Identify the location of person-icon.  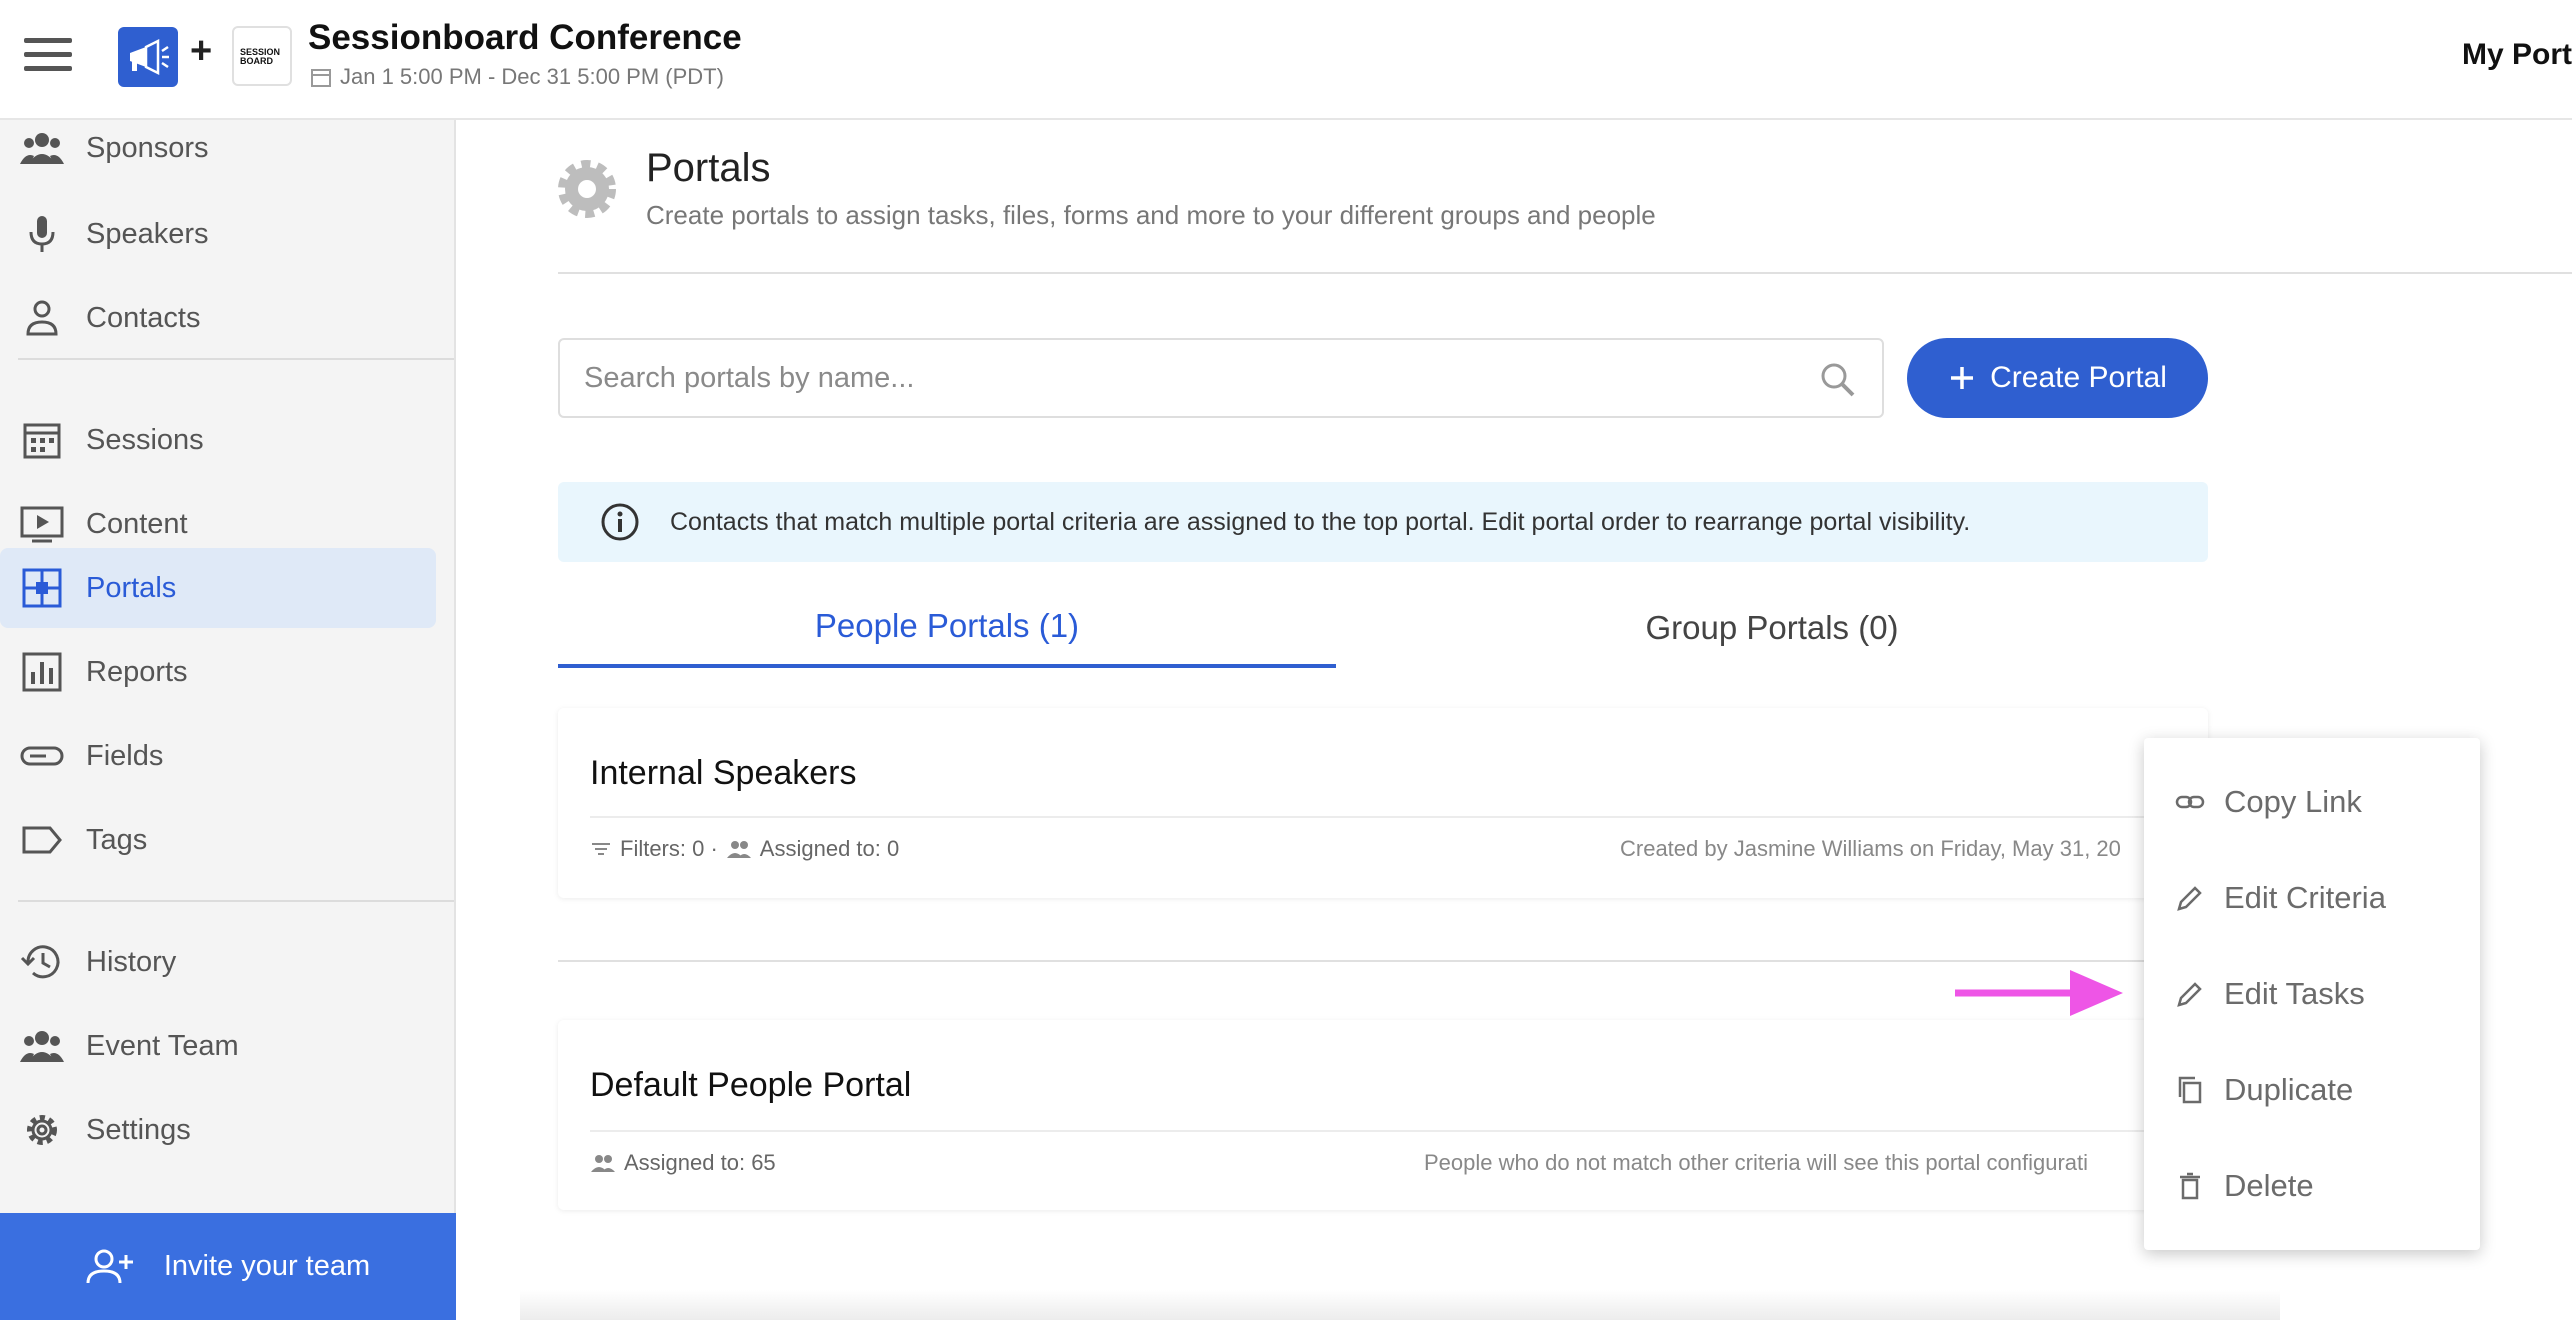
(42, 318).